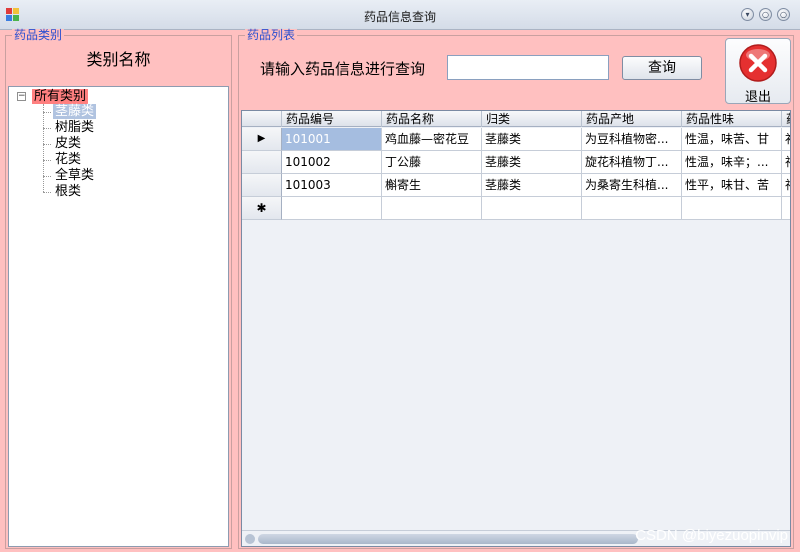 The width and height of the screenshot is (800, 552). Describe the element at coordinates (68, 191) in the screenshot. I see `tree-item-label: 根类` at that location.